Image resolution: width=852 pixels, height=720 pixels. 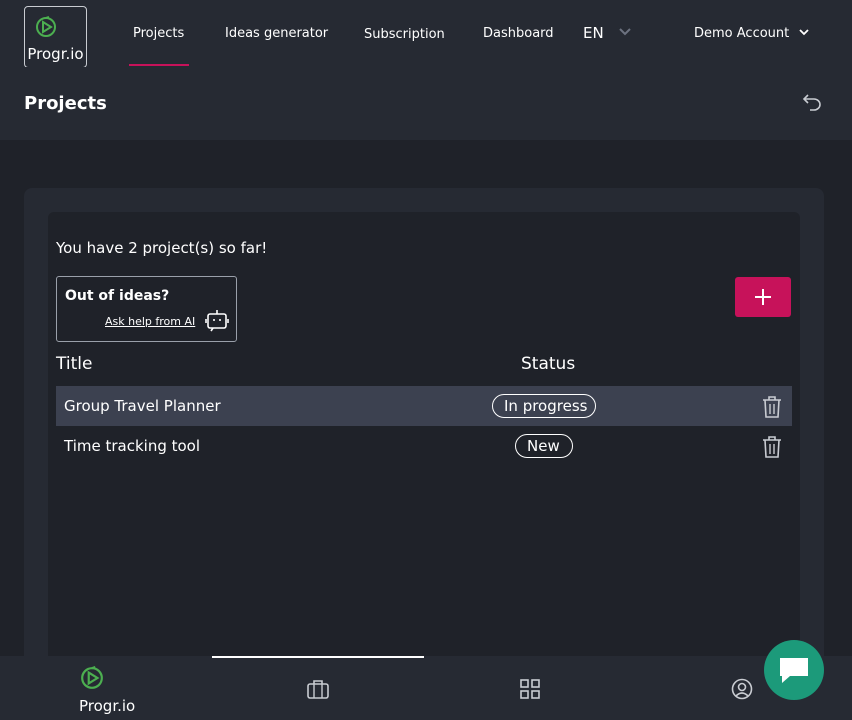 I want to click on page-header: Projects, so click(x=426, y=103).